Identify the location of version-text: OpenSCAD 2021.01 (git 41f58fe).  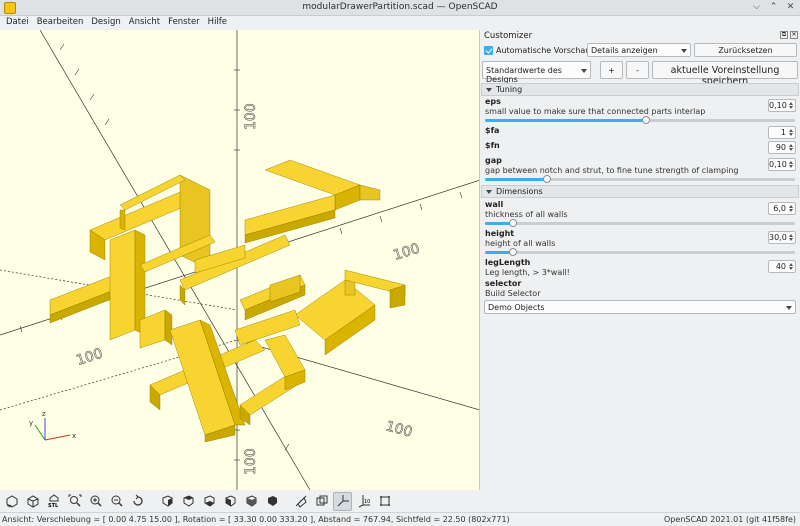
(730, 519).